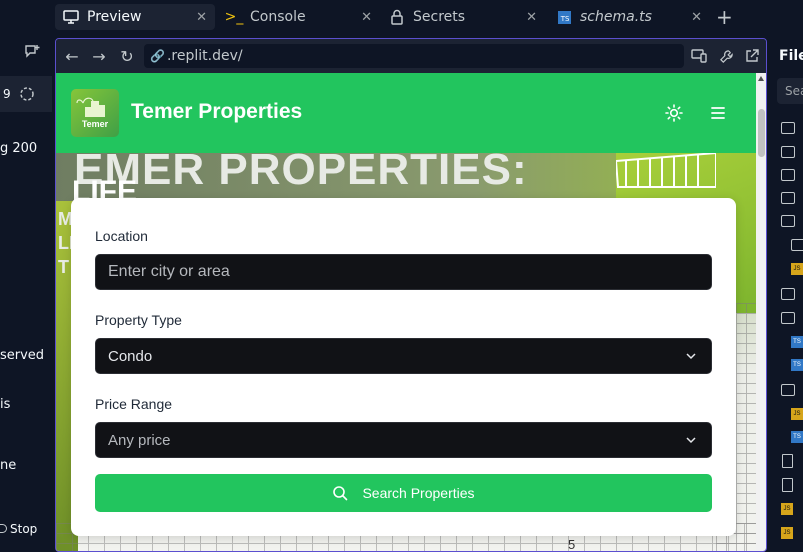  Describe the element at coordinates (139, 440) in the screenshot. I see `price-range-value: Any price` at that location.